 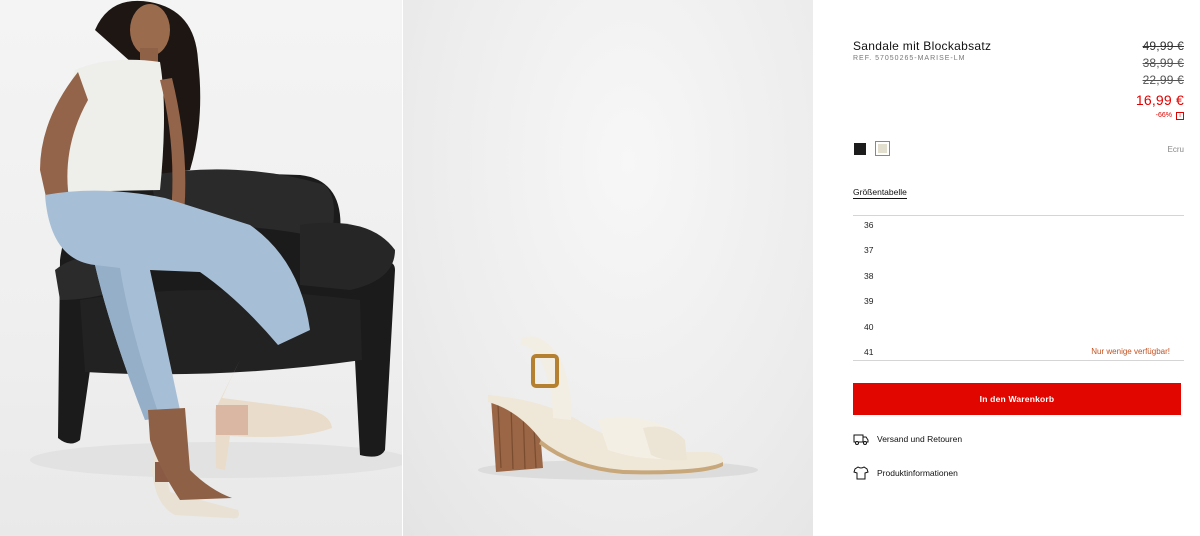 What do you see at coordinates (1163, 46) in the screenshot?
I see `original-price: 49,99 €` at bounding box center [1163, 46].